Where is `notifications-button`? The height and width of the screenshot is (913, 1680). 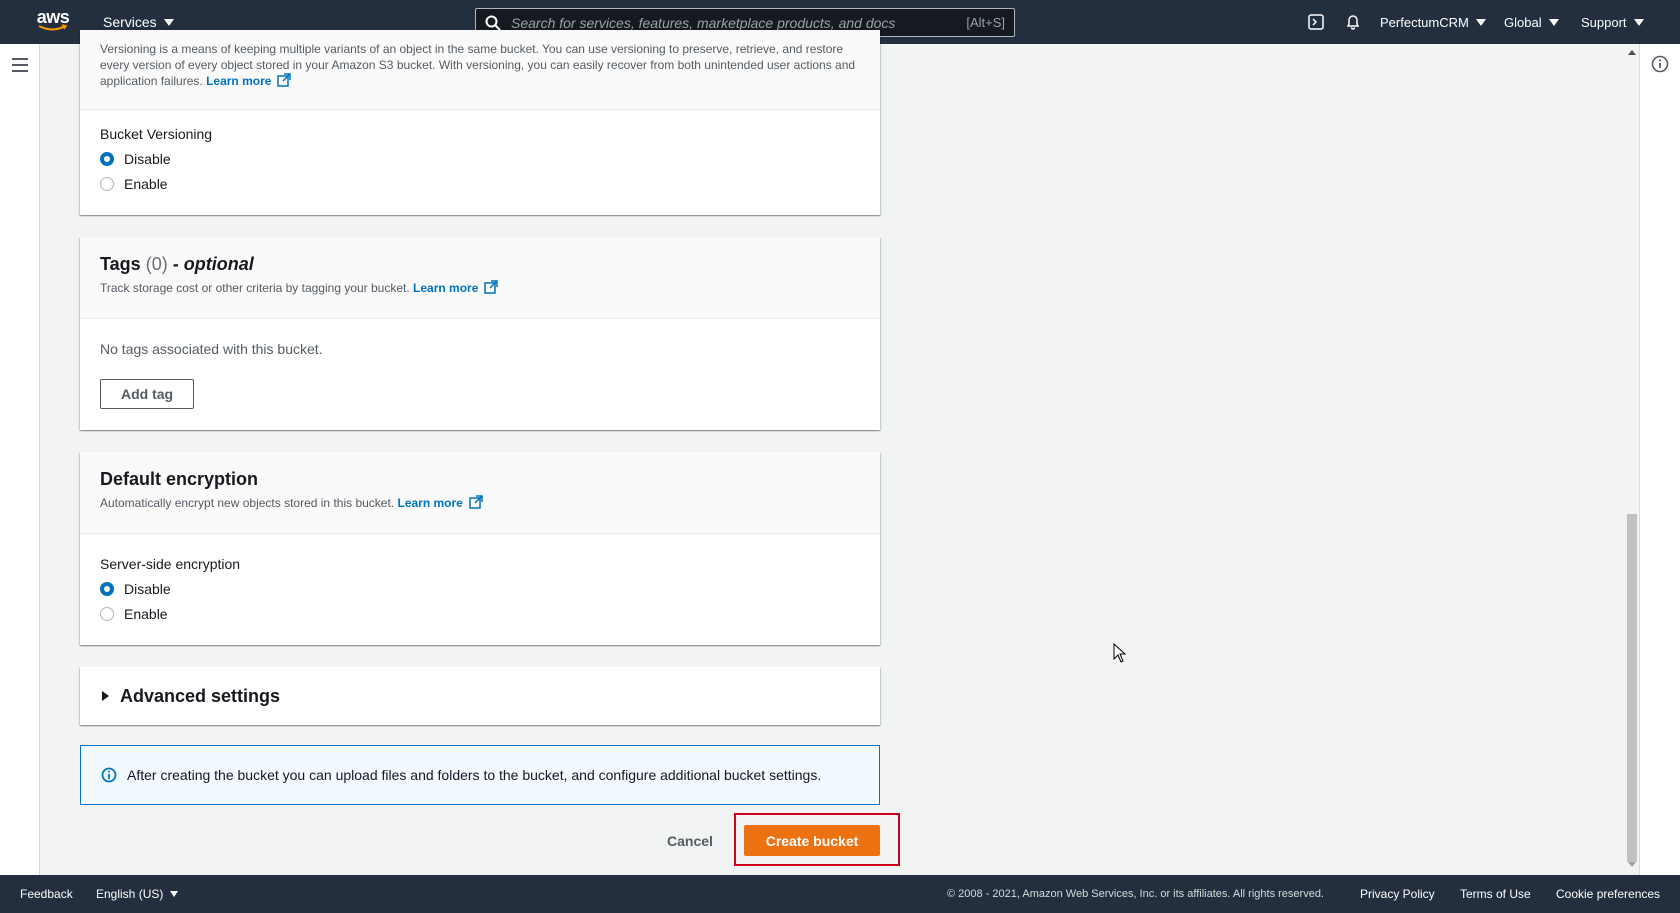
notifications-button is located at coordinates (1353, 22).